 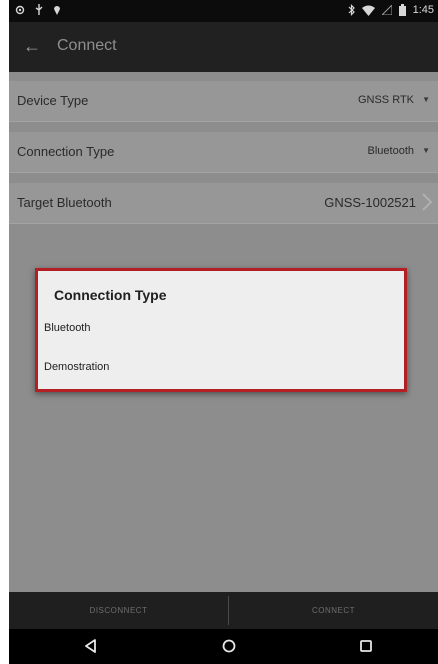 What do you see at coordinates (110, 295) in the screenshot?
I see `dialog-title: Connection Type` at bounding box center [110, 295].